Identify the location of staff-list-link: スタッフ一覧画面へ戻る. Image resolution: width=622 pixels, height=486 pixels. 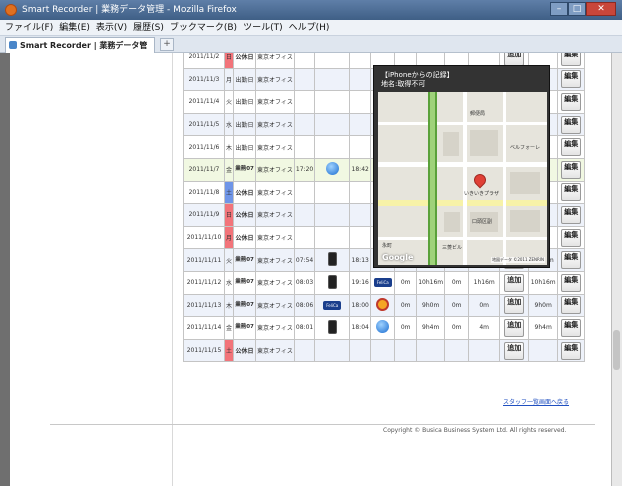
(536, 401).